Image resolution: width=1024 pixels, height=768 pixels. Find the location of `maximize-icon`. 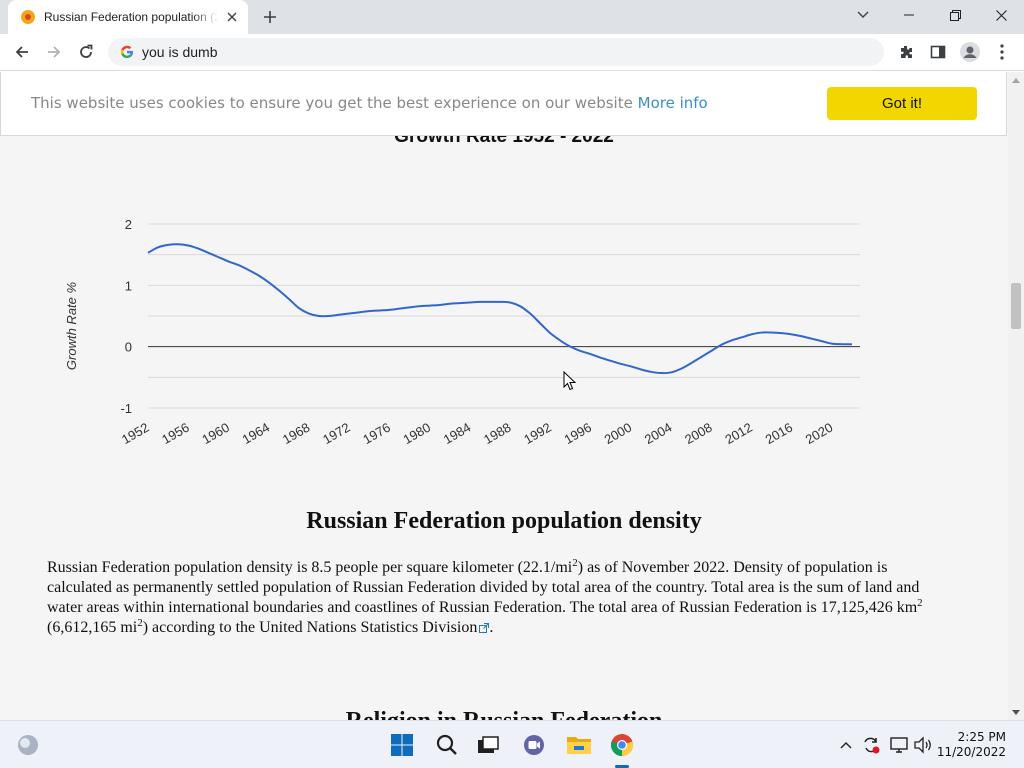

maximize-icon is located at coordinates (955, 15).